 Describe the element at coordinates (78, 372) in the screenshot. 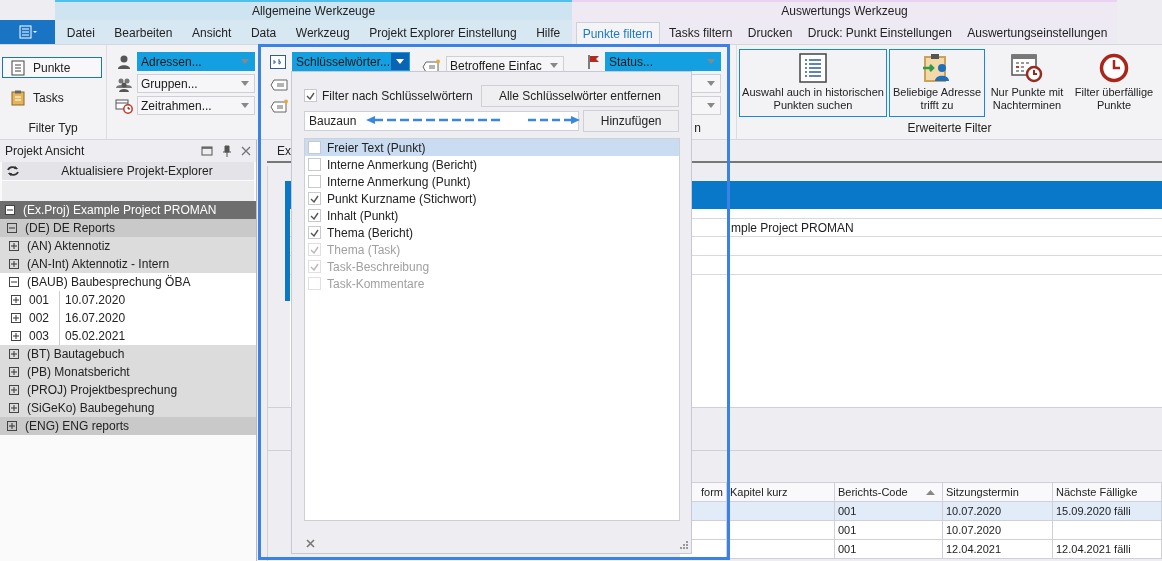

I see `tree-item-label: (PB) Monatsbericht` at that location.